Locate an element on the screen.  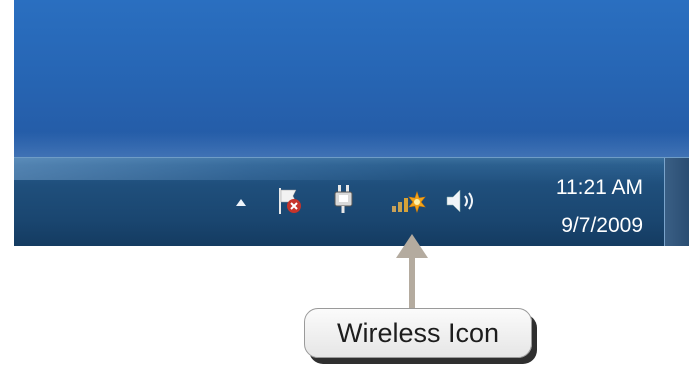
callout-label: Wireless Icon is located at coordinates (418, 332).